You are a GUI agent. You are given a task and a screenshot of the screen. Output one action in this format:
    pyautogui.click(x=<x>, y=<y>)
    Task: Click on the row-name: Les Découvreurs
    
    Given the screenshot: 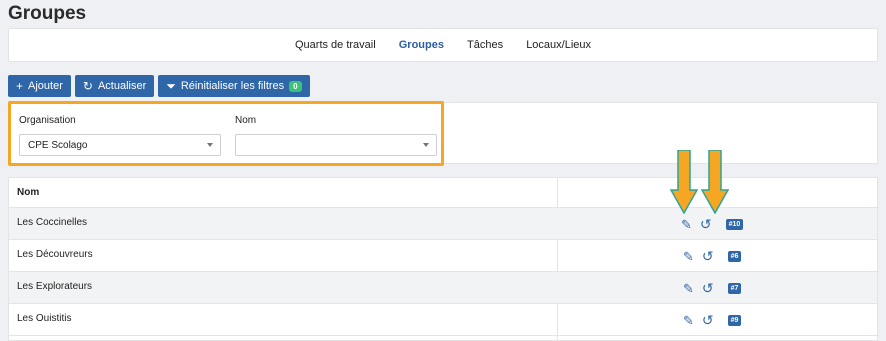 What is the action you would take?
    pyautogui.click(x=55, y=254)
    